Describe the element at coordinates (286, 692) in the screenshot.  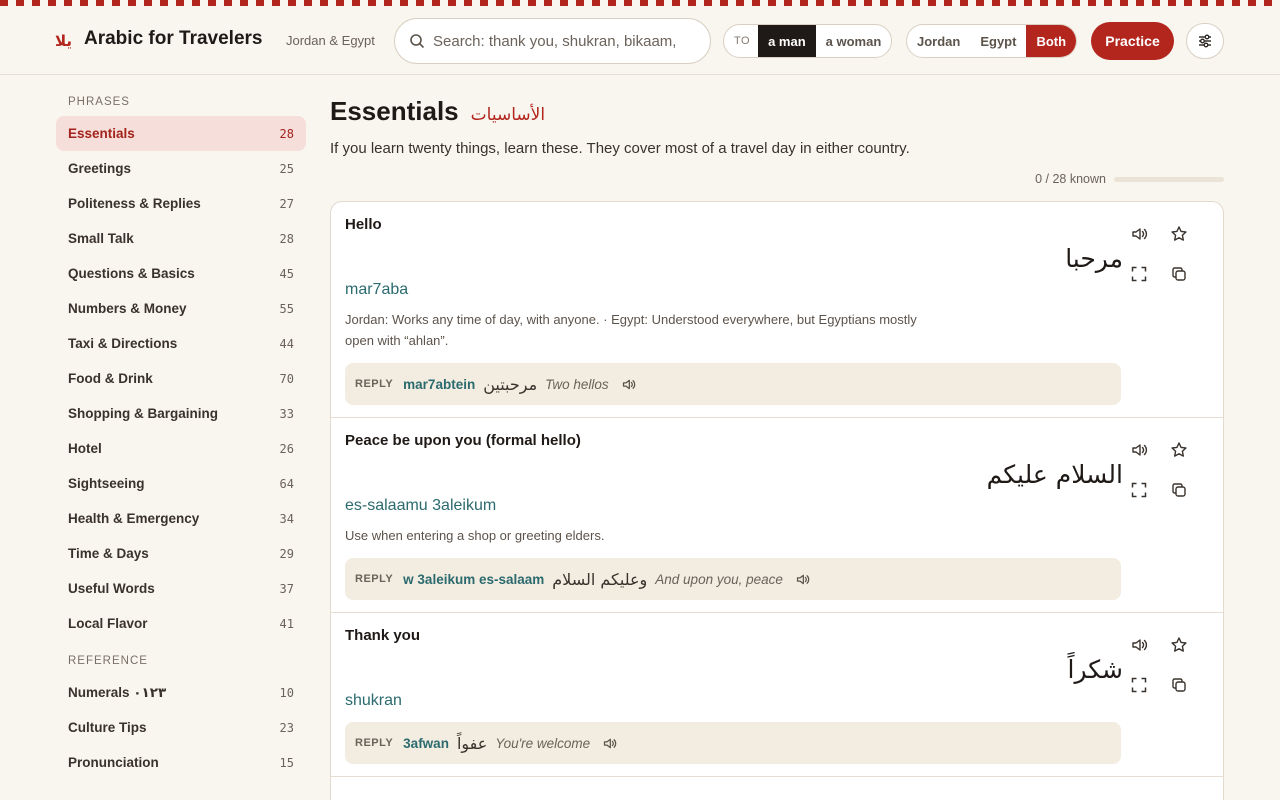
I see `sidebar-item-count: 10` at that location.